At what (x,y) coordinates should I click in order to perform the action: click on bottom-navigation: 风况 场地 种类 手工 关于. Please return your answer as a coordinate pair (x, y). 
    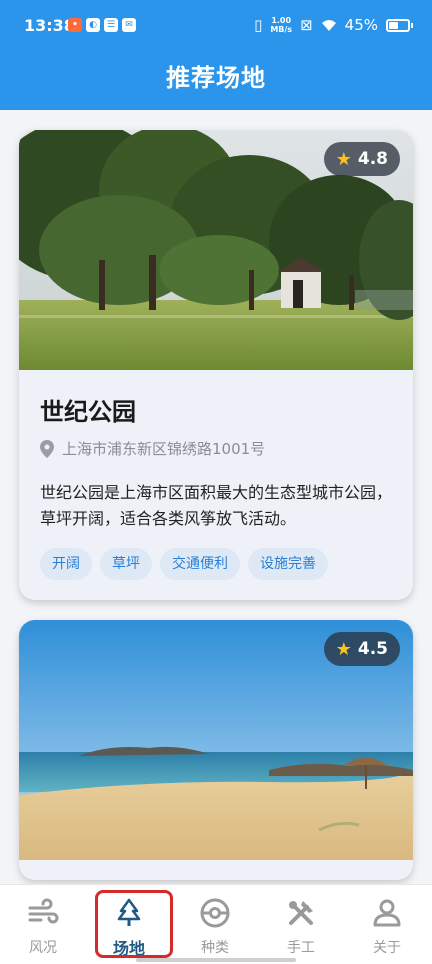
    Looking at the image, I should click on (216, 924).